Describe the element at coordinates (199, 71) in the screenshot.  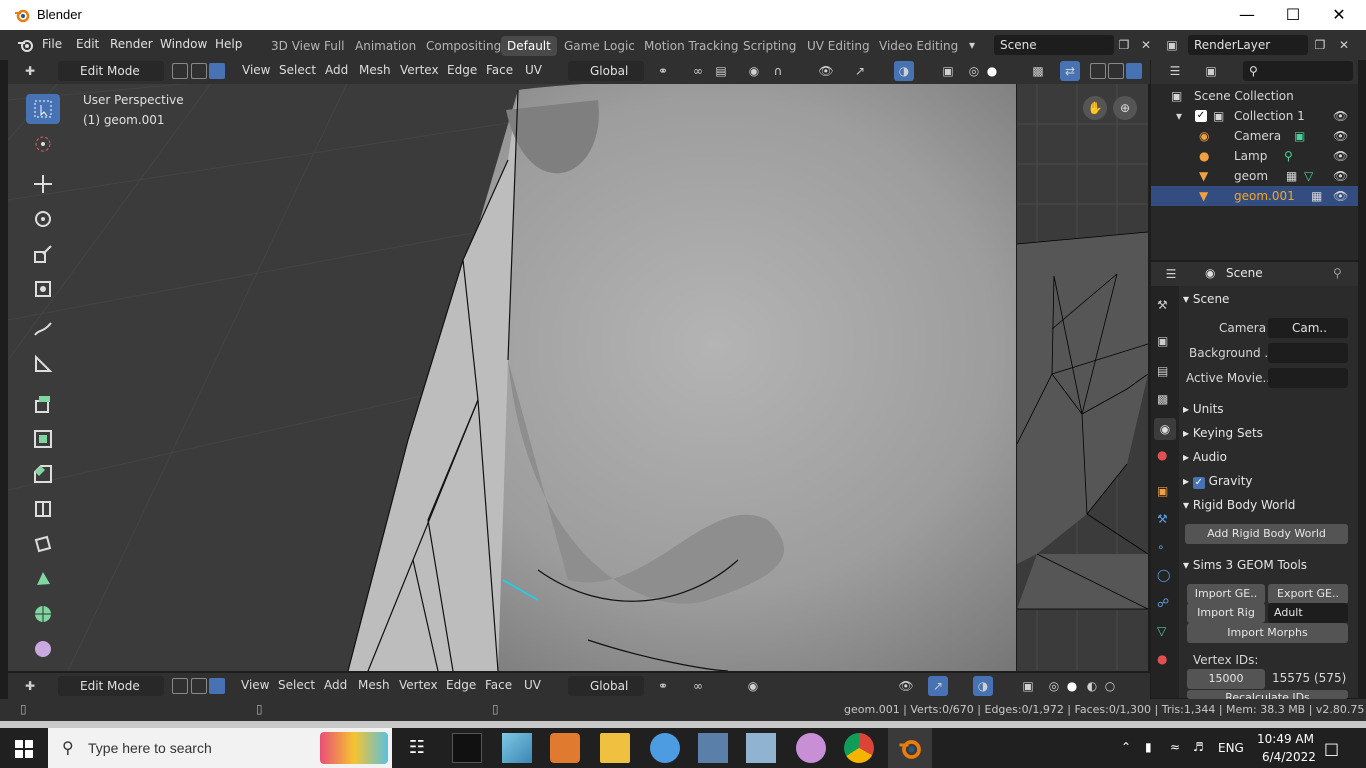
I see `edge-select-toggle` at that location.